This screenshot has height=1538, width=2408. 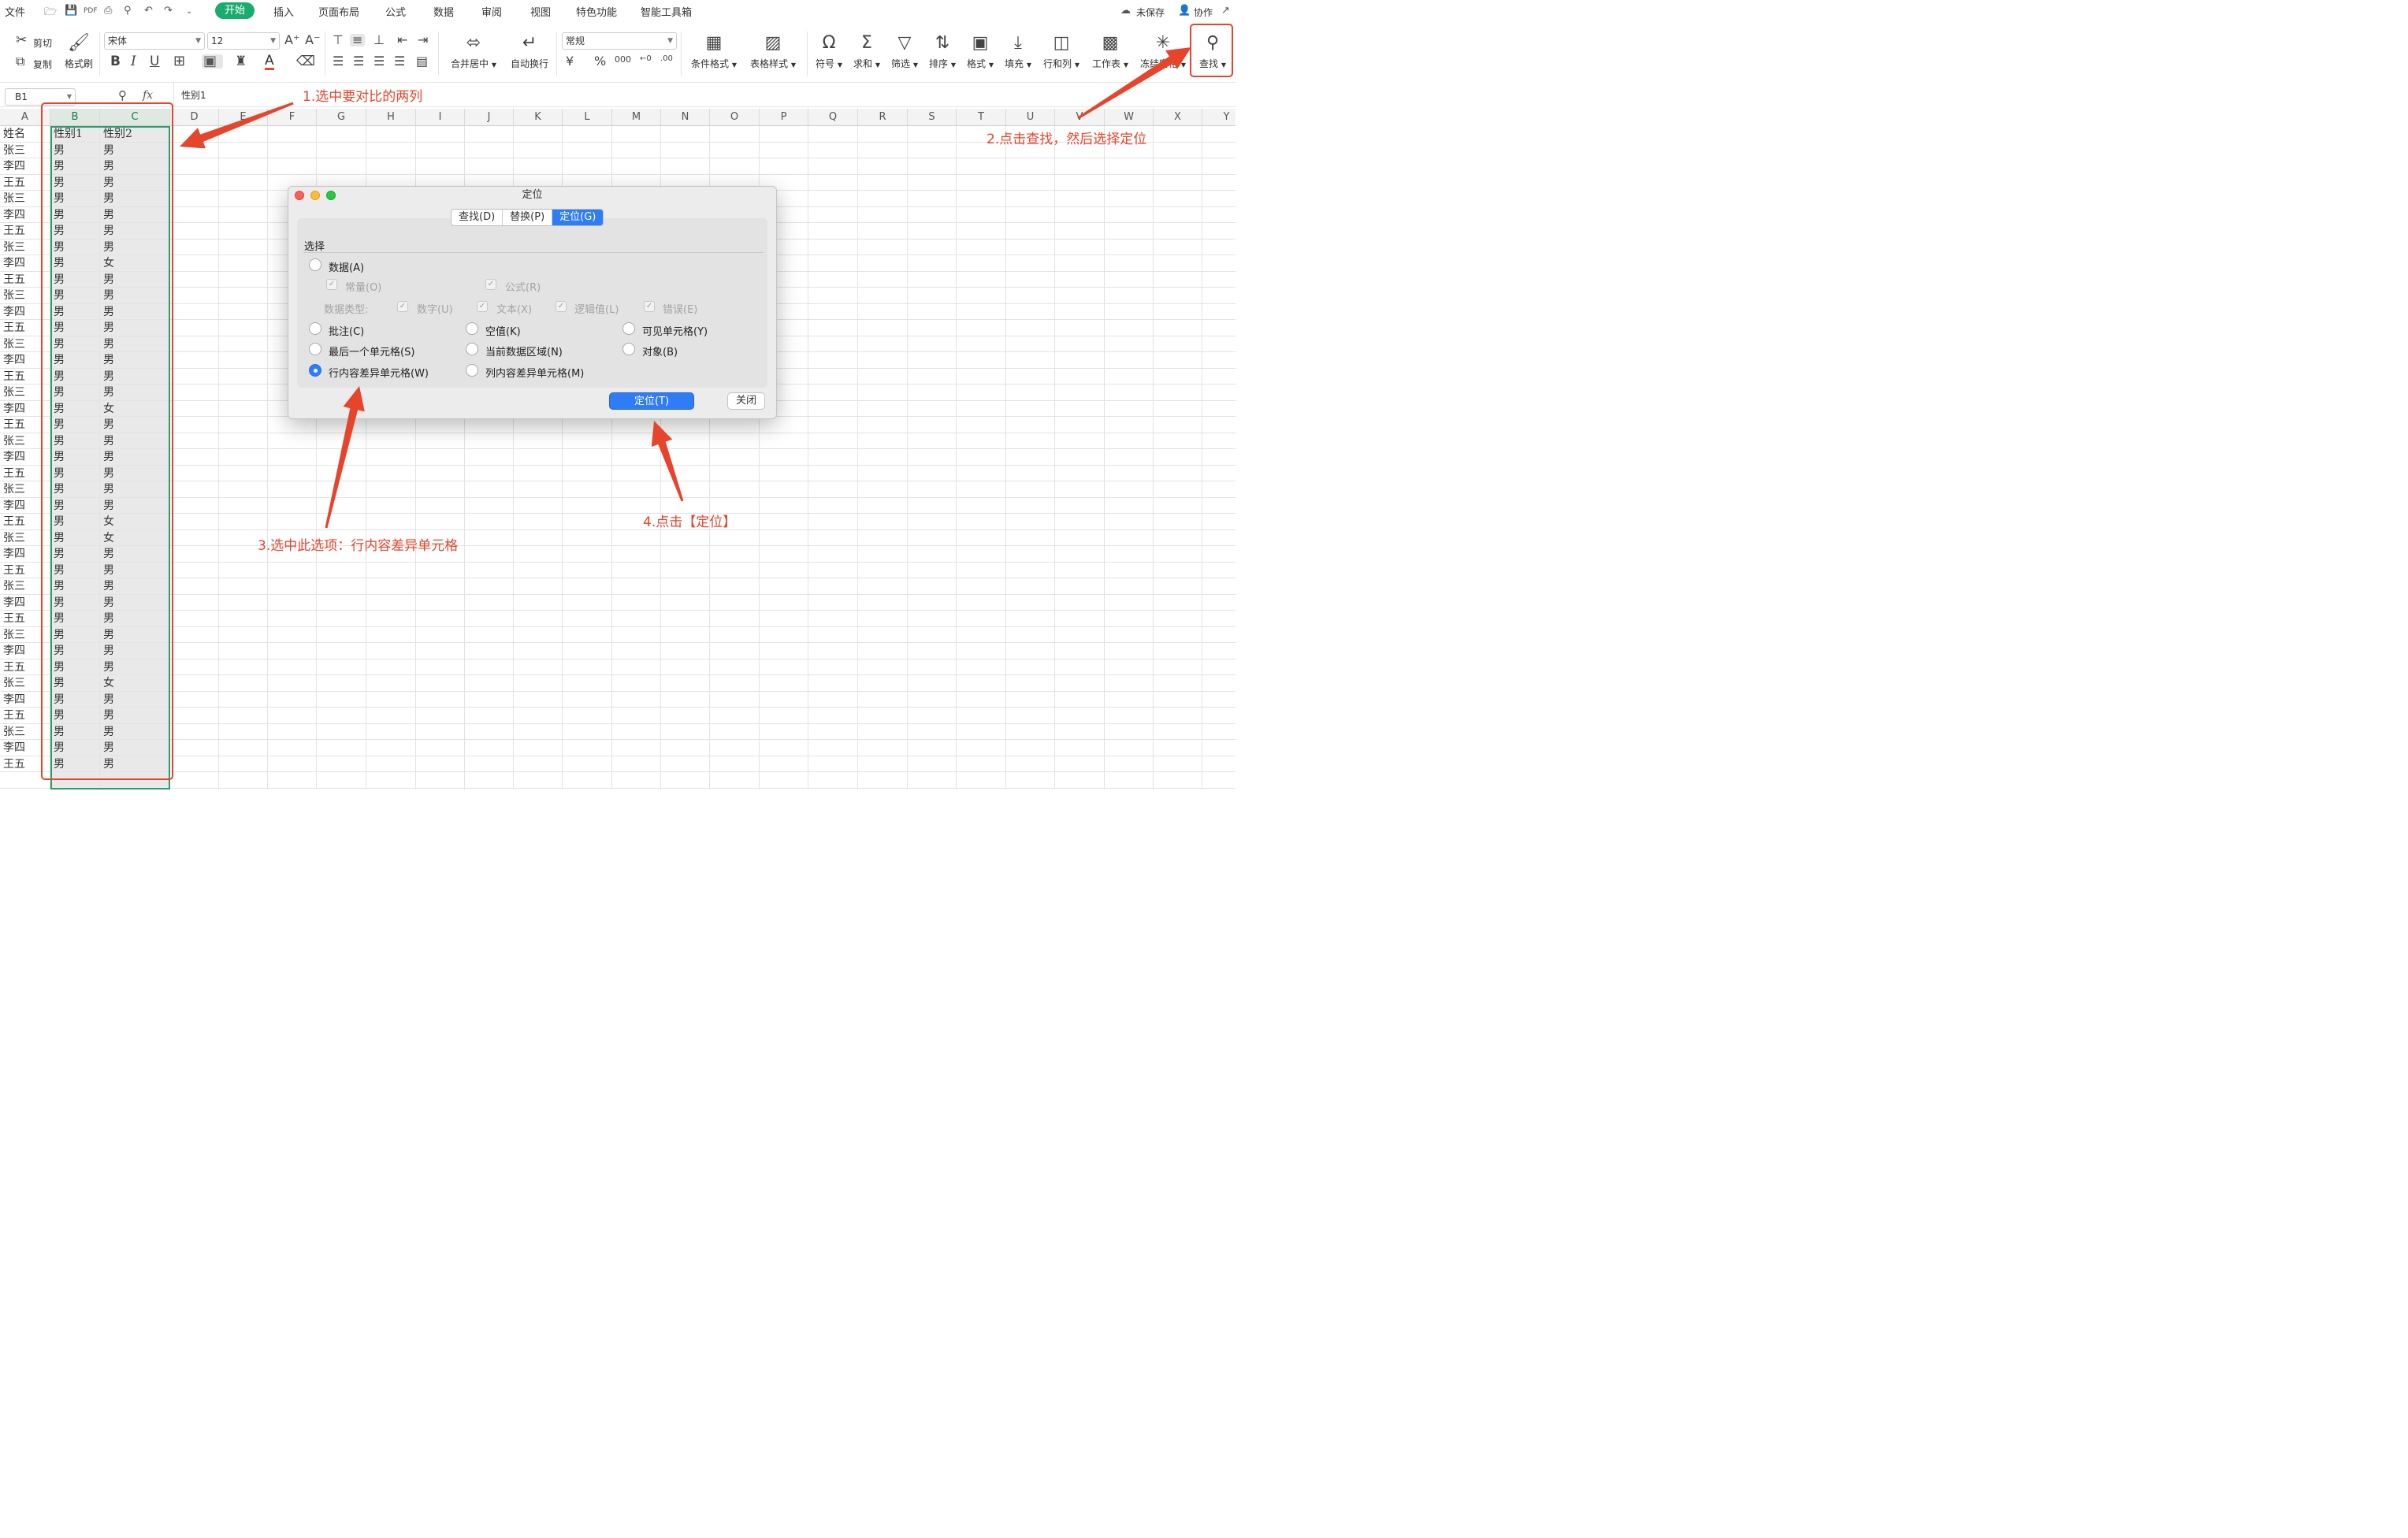 What do you see at coordinates (345, 457) in the screenshot?
I see `annotation-arrow-step3` at bounding box center [345, 457].